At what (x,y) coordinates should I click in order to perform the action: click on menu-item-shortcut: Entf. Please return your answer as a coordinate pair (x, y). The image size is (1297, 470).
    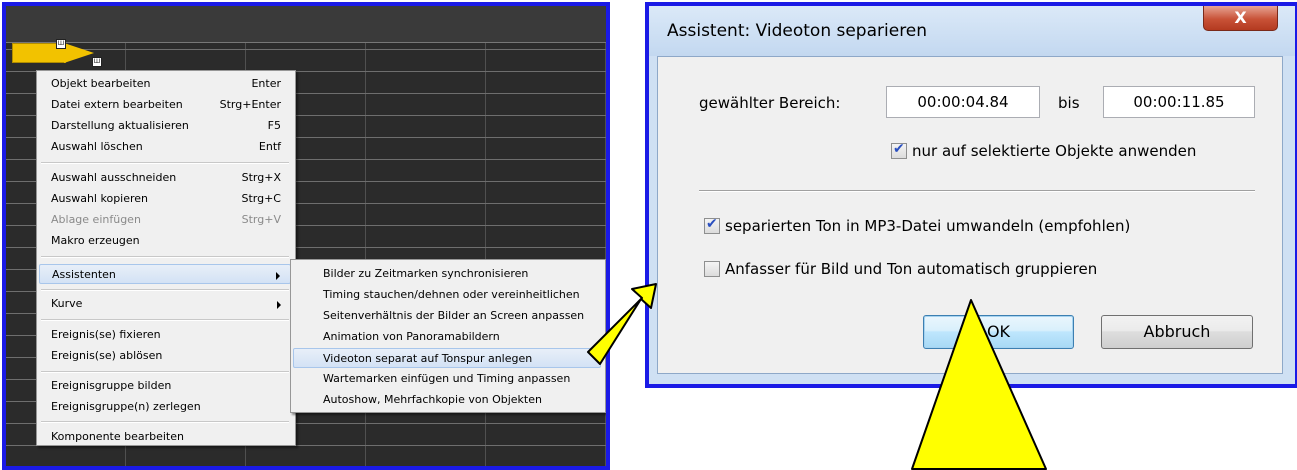
    Looking at the image, I should click on (269, 146).